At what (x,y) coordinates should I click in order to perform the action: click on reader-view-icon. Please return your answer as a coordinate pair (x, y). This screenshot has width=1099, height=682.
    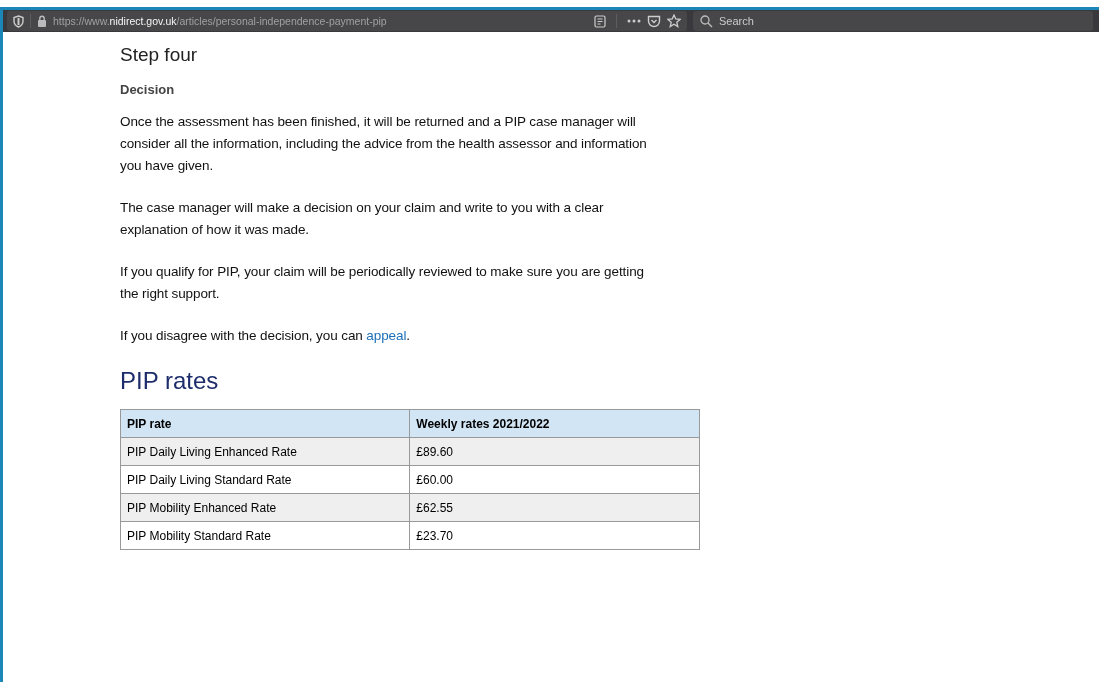
    Looking at the image, I should click on (600, 21).